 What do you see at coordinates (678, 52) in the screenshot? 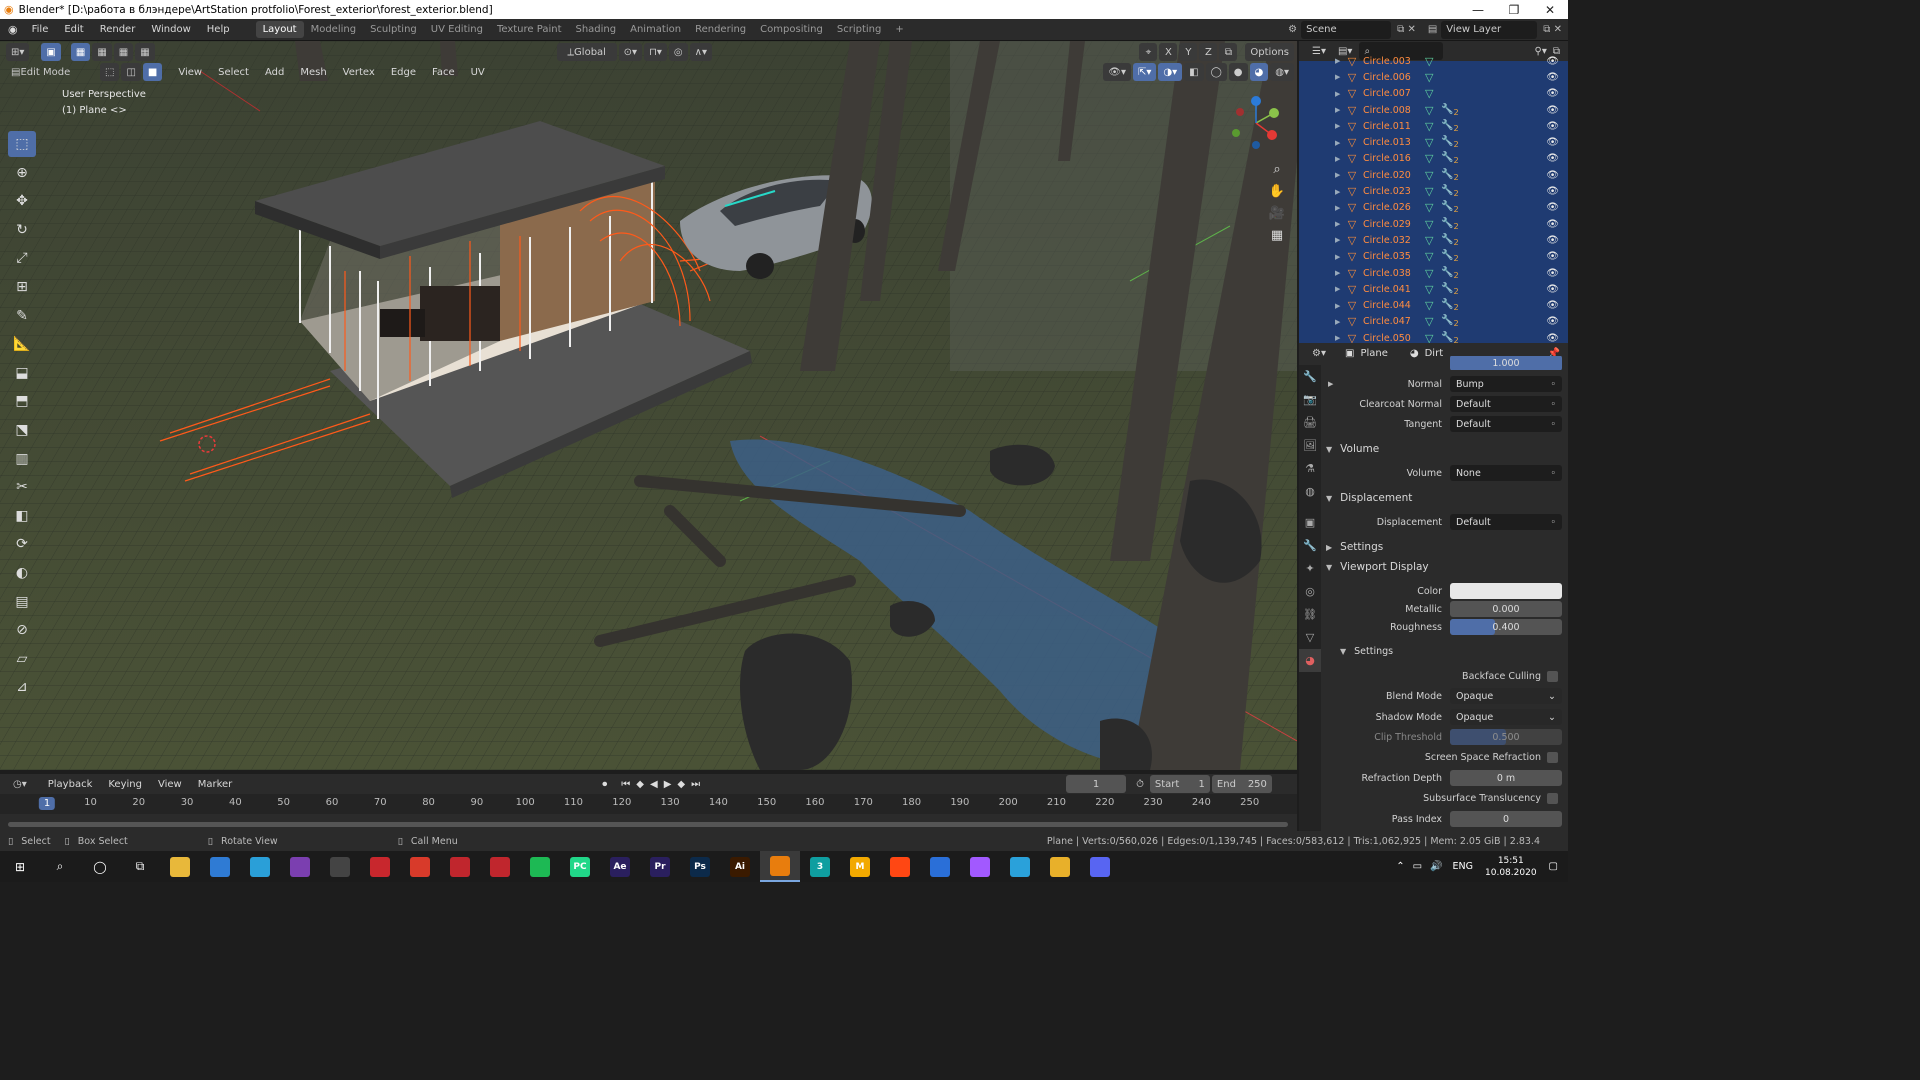
I see `proportional-edit-icon: ◎` at bounding box center [678, 52].